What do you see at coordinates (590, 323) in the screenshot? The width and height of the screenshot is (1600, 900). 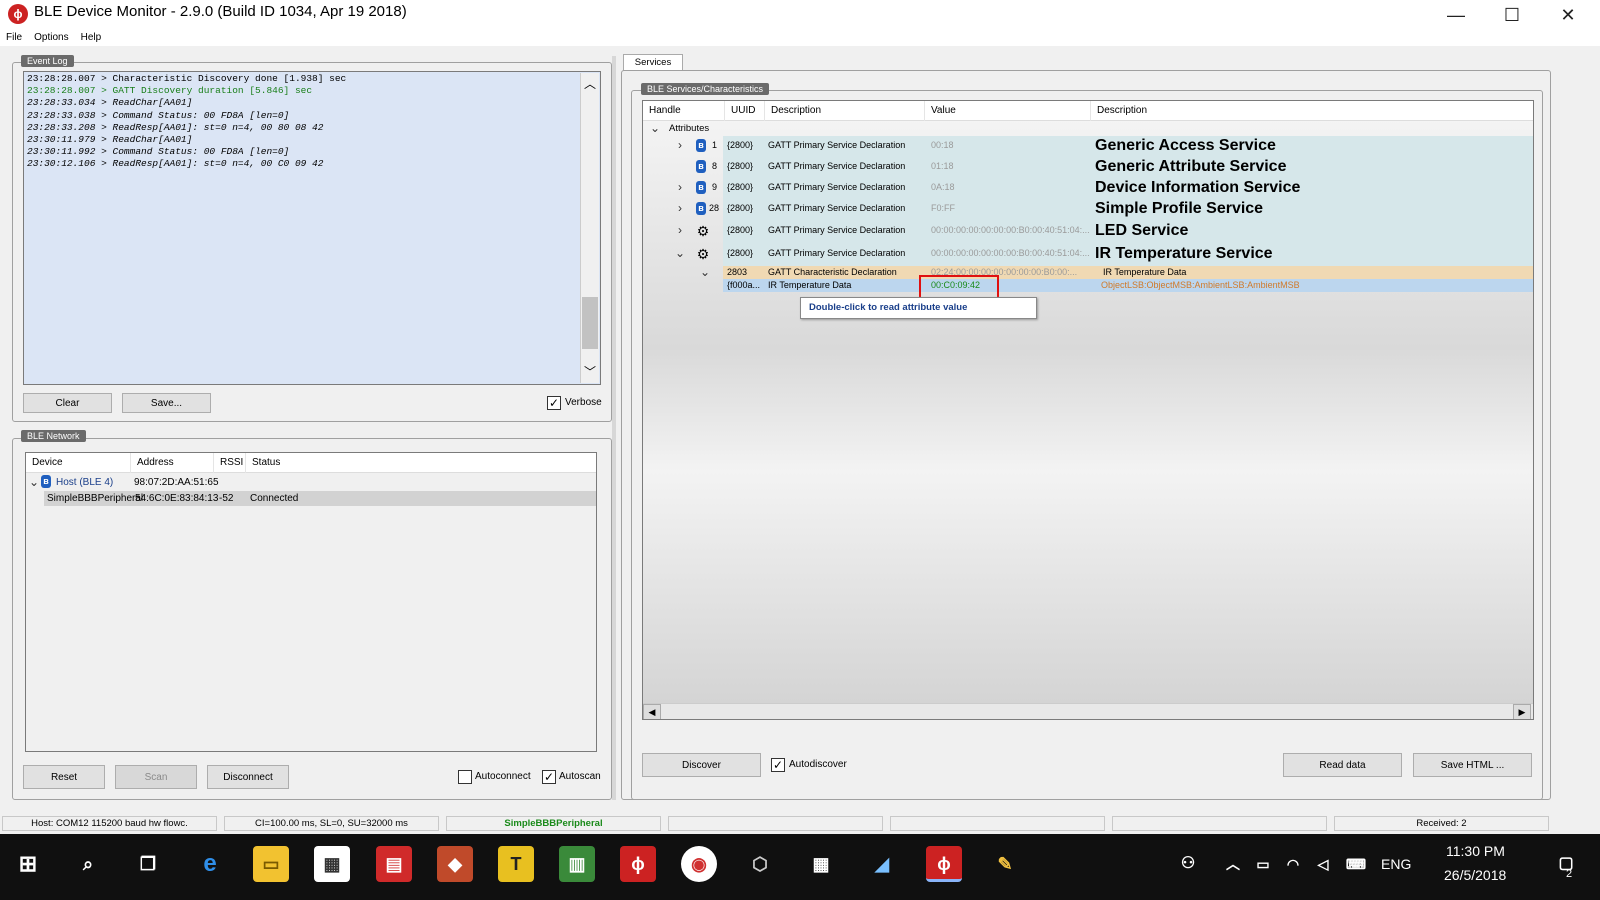 I see `scroll-thumb` at bounding box center [590, 323].